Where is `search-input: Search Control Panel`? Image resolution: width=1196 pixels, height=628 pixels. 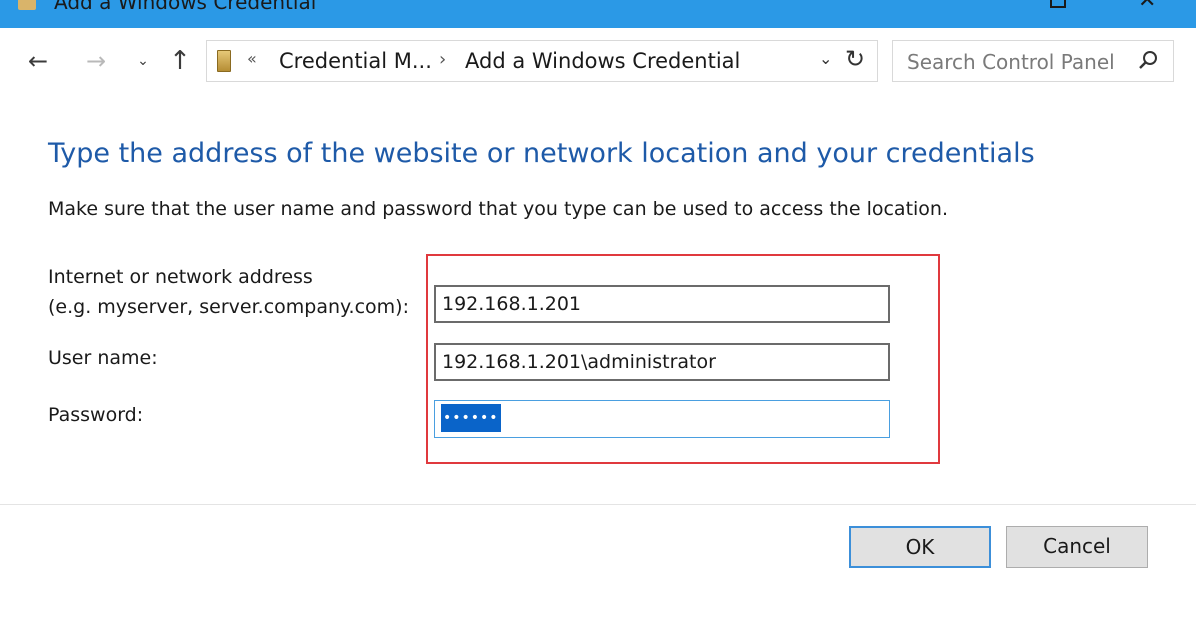
search-input: Search Control Panel is located at coordinates (1033, 61).